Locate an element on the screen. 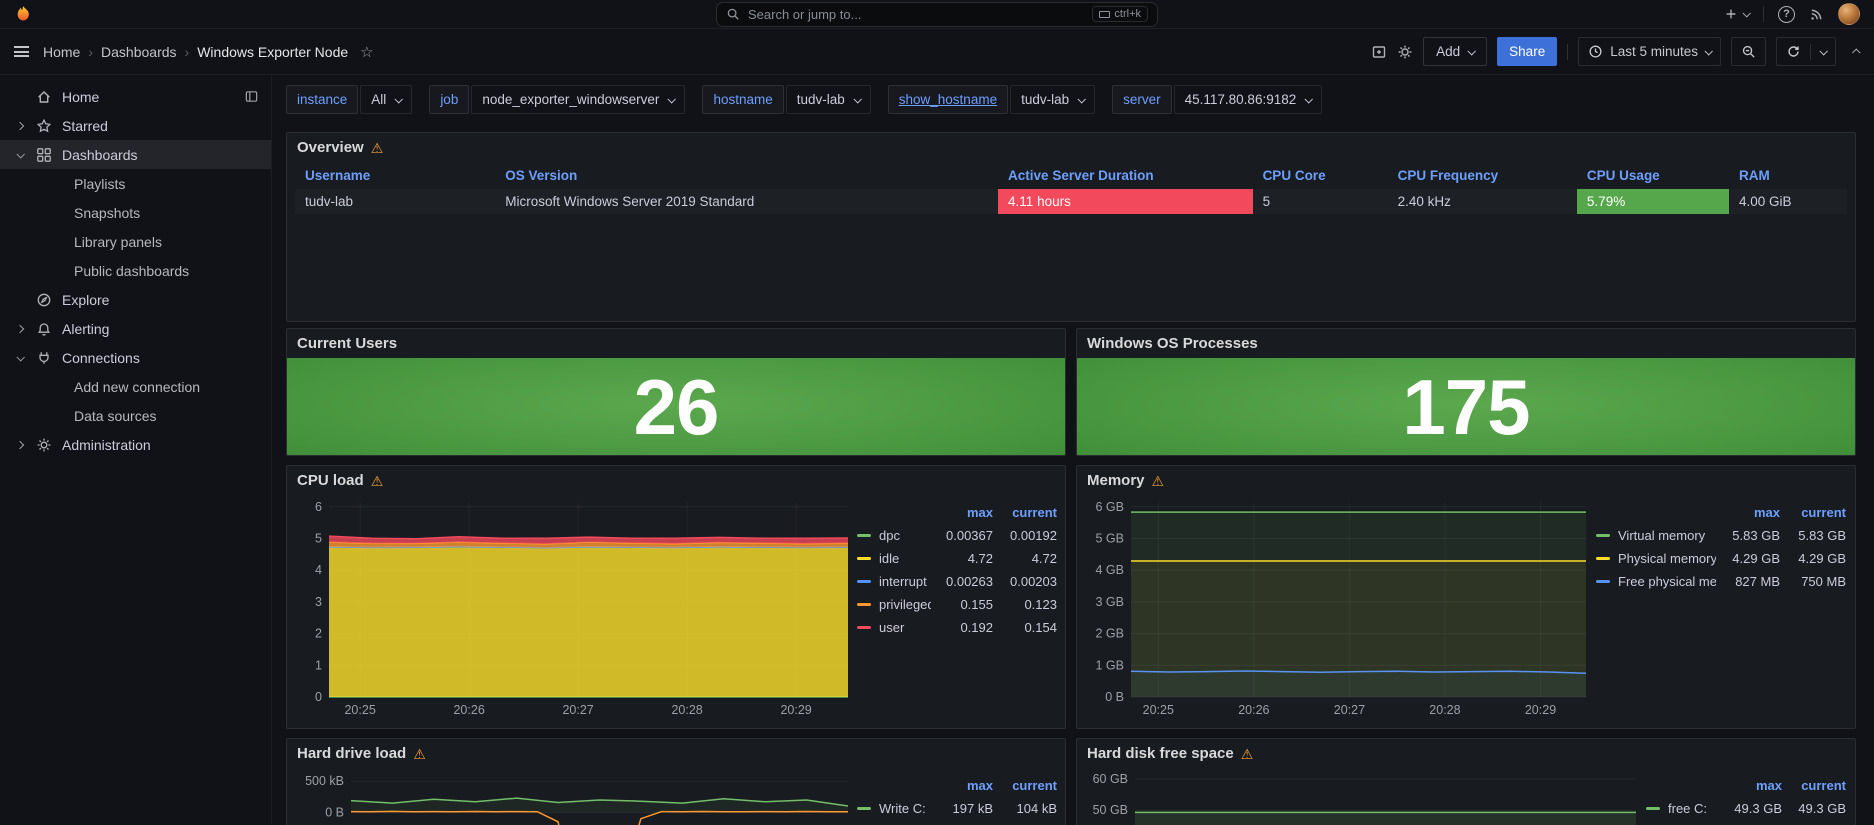  legend-item-virtual-memory: Virtual memory is located at coordinates (1656, 535).